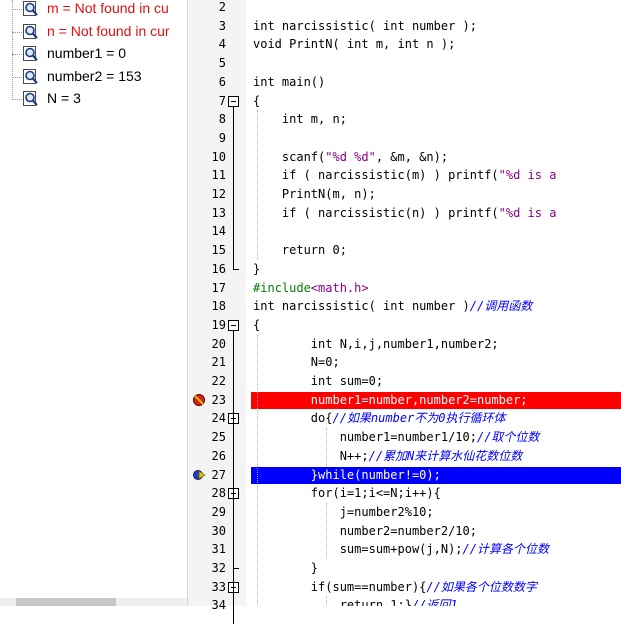 Image resolution: width=621 pixels, height=624 pixels. Describe the element at coordinates (218, 455) in the screenshot. I see `line-number: 26` at that location.